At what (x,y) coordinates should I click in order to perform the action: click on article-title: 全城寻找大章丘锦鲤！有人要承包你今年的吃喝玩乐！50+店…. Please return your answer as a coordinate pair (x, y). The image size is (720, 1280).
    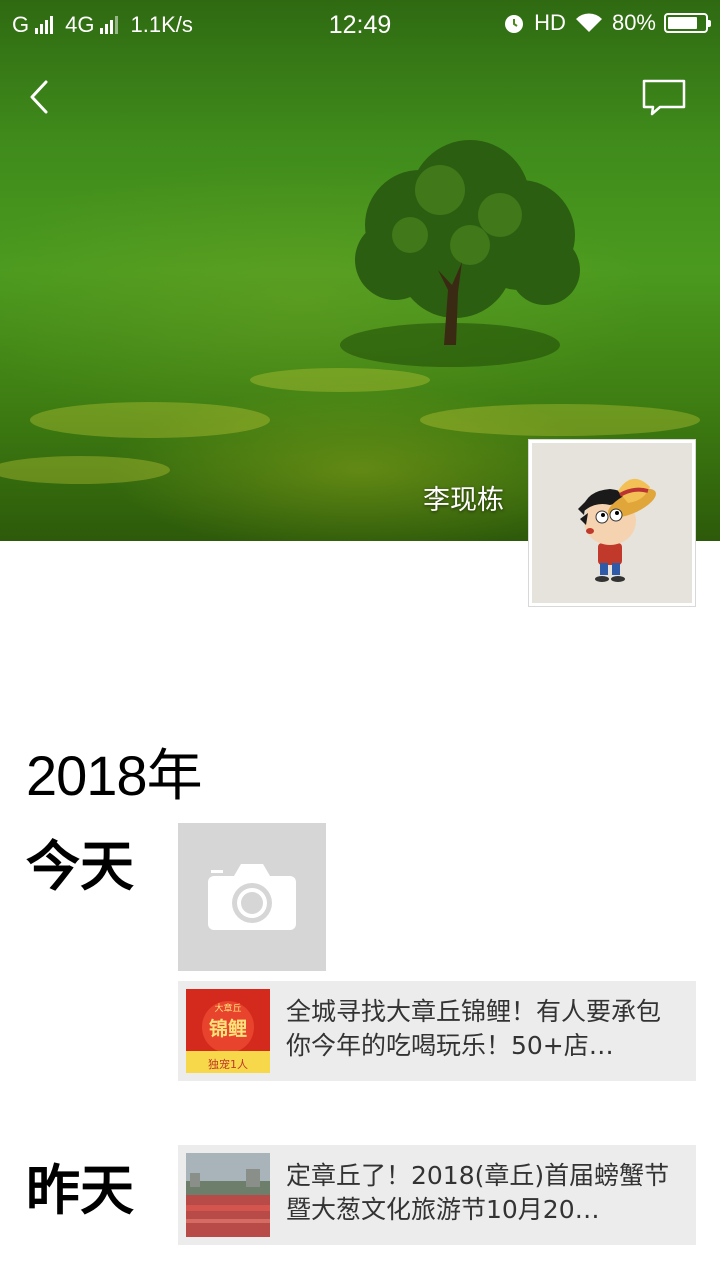
    Looking at the image, I should click on (474, 1028).